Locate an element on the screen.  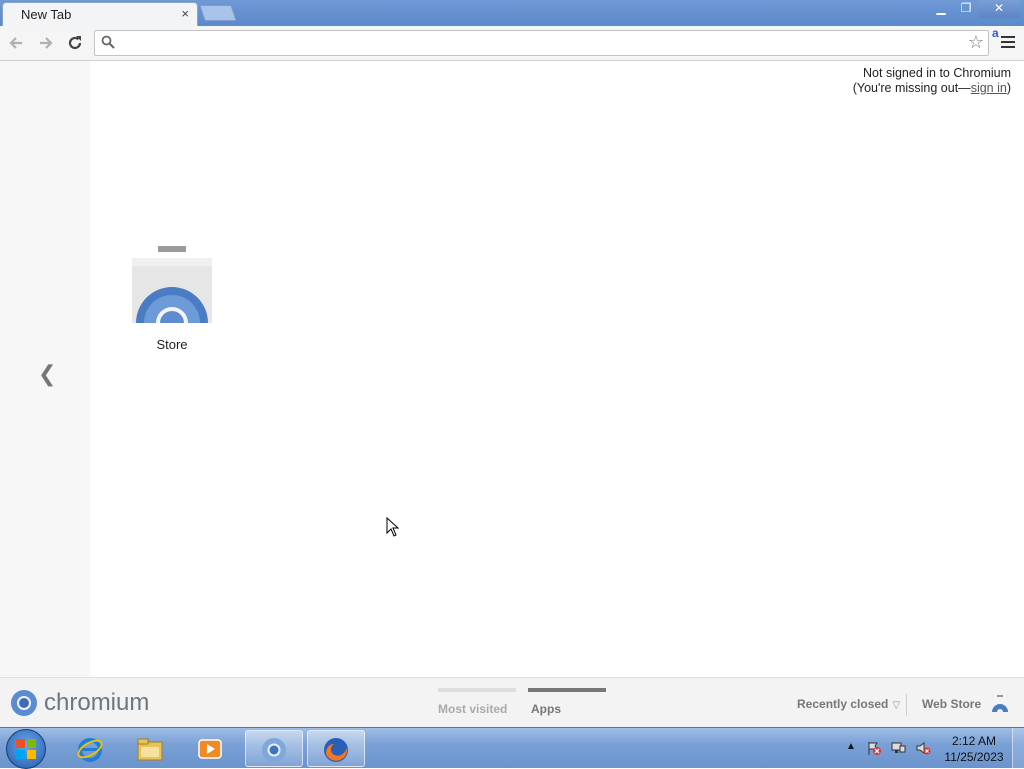
brand-wordmark: chromium is located at coordinates (97, 702).